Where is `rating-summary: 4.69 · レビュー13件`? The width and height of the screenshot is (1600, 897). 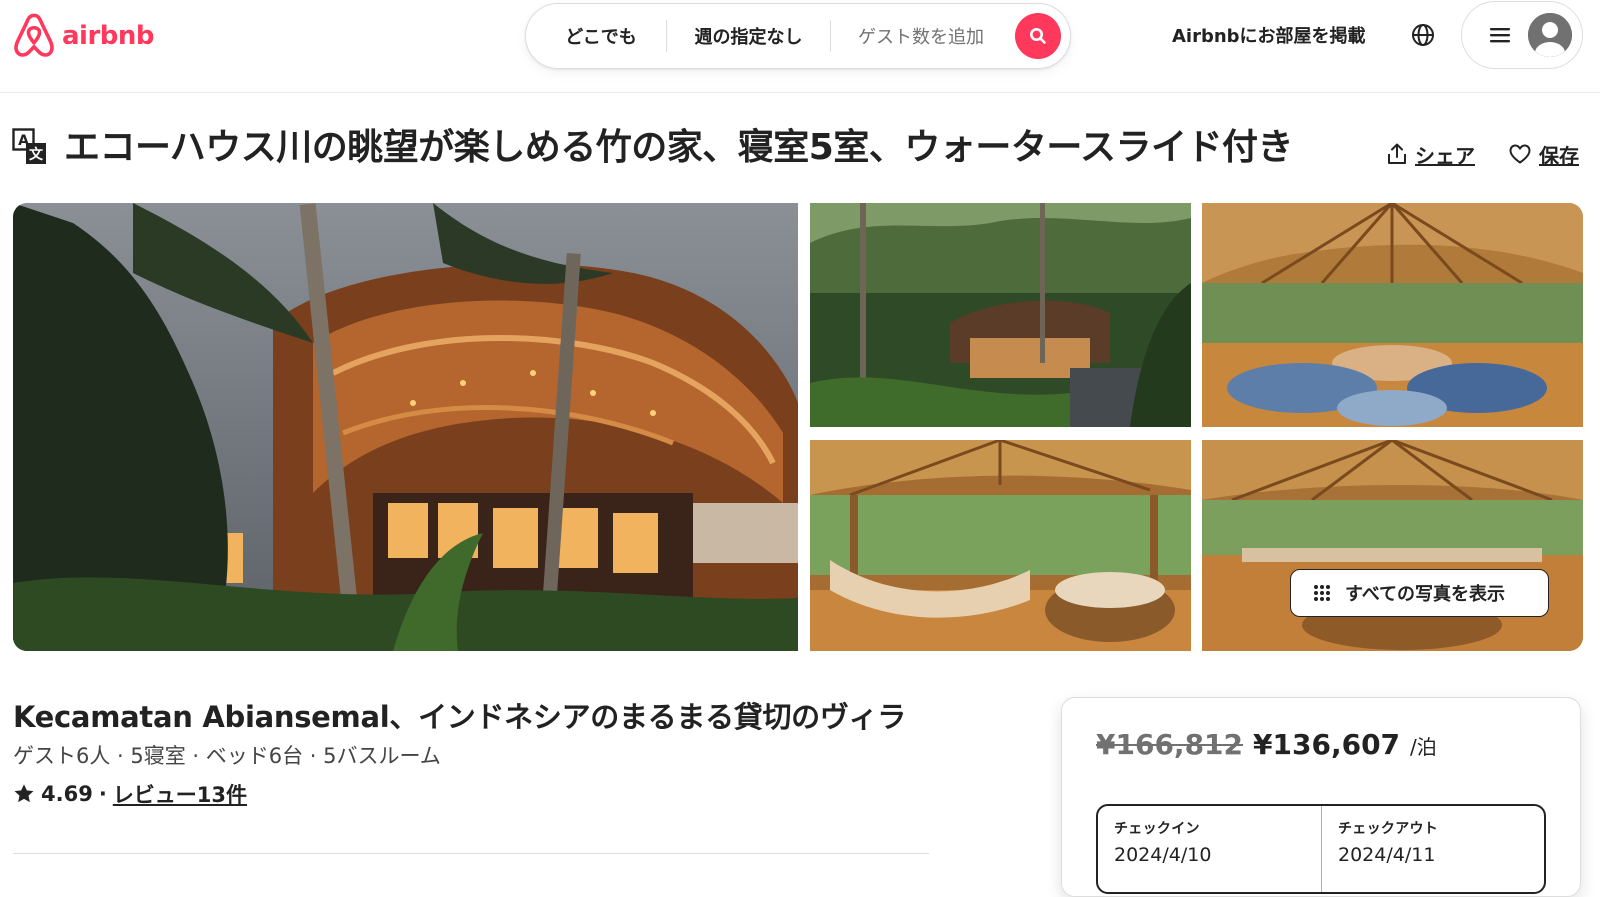
rating-summary: 4.69 · レビュー13件 is located at coordinates (130, 794).